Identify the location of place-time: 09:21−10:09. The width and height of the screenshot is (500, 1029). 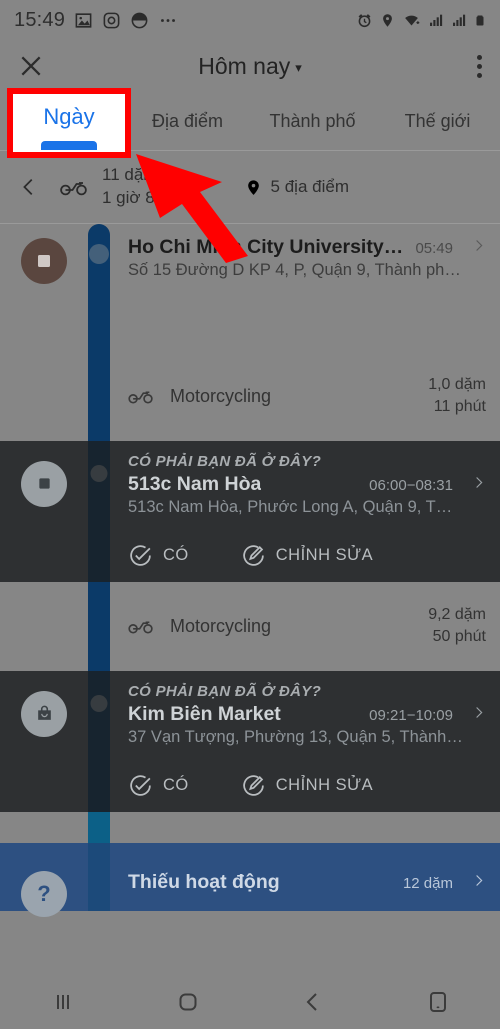
(411, 715).